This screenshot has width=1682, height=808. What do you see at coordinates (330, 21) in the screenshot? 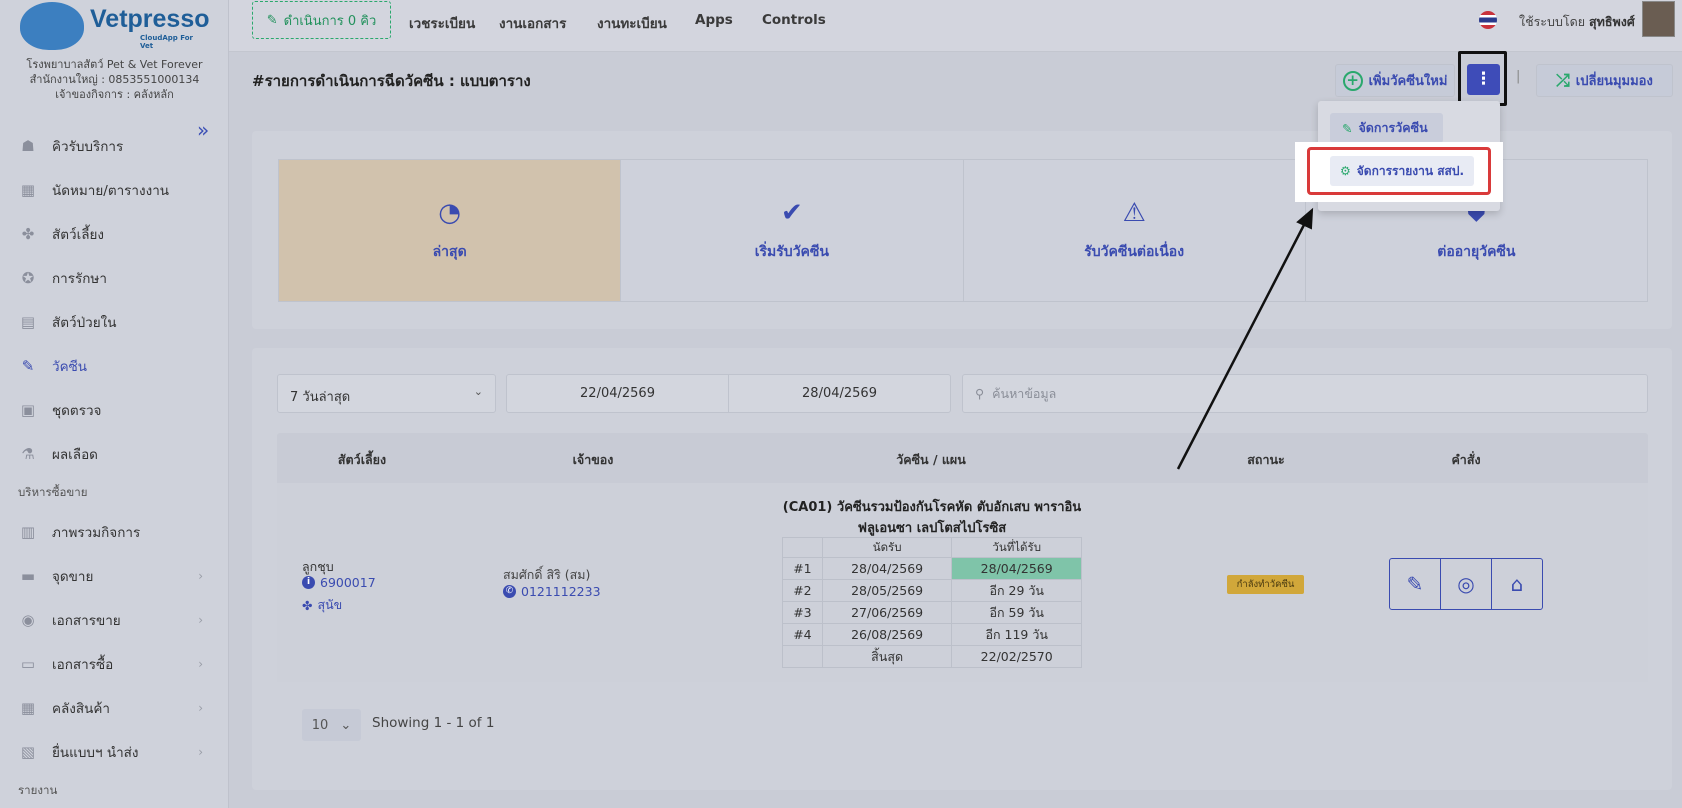
I see `queue-label: ดำเนินการ 0 คิว` at bounding box center [330, 21].